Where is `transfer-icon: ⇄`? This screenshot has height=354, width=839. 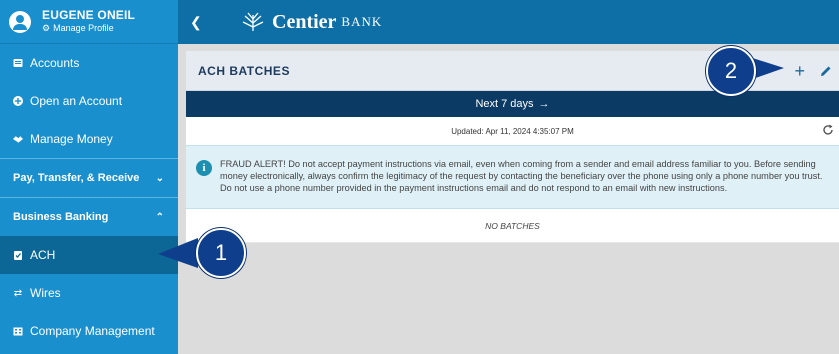
transfer-icon: ⇄ is located at coordinates (18, 293).